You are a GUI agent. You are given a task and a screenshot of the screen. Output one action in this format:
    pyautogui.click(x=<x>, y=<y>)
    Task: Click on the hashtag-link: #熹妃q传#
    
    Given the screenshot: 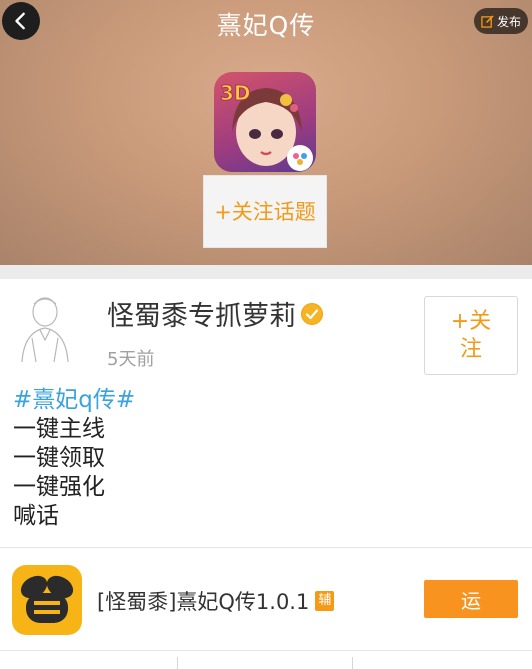 What is the action you would take?
    pyautogui.click(x=74, y=400)
    